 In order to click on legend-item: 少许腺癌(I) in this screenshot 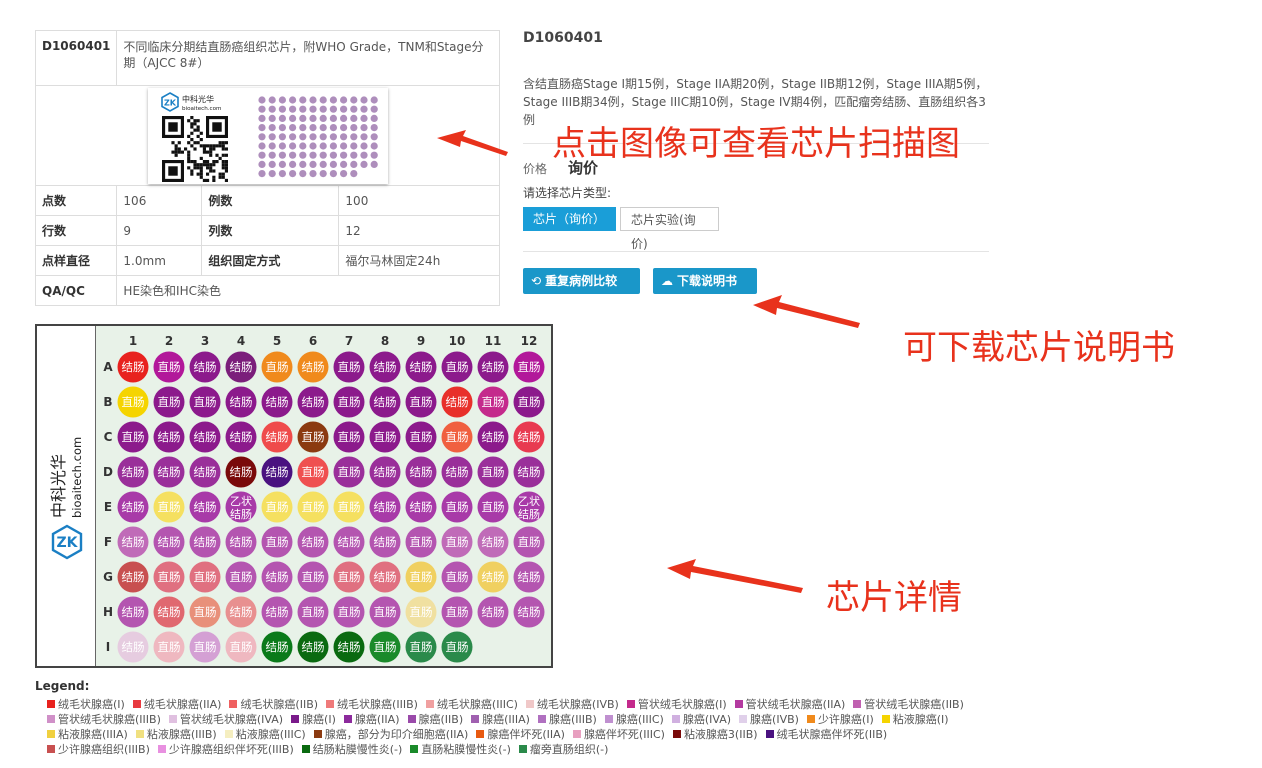, I will do `click(840, 719)`.